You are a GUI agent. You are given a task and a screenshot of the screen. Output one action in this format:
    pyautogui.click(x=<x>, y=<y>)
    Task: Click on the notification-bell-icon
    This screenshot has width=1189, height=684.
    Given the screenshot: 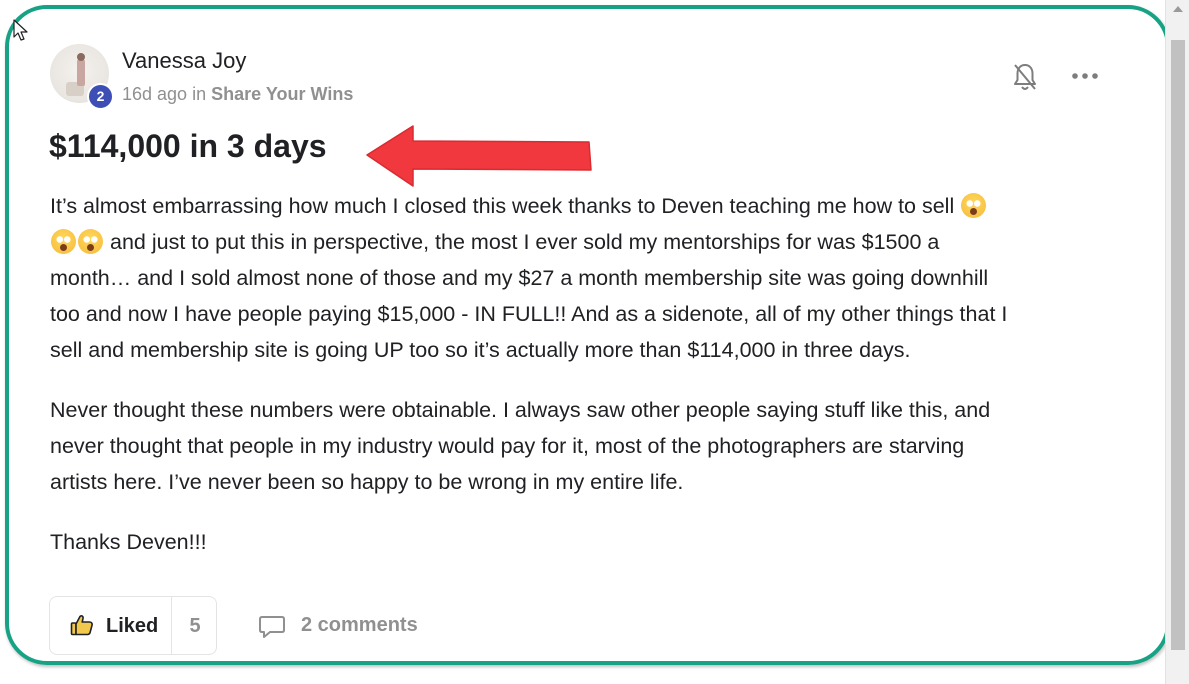 What is the action you would take?
    pyautogui.click(x=1025, y=80)
    